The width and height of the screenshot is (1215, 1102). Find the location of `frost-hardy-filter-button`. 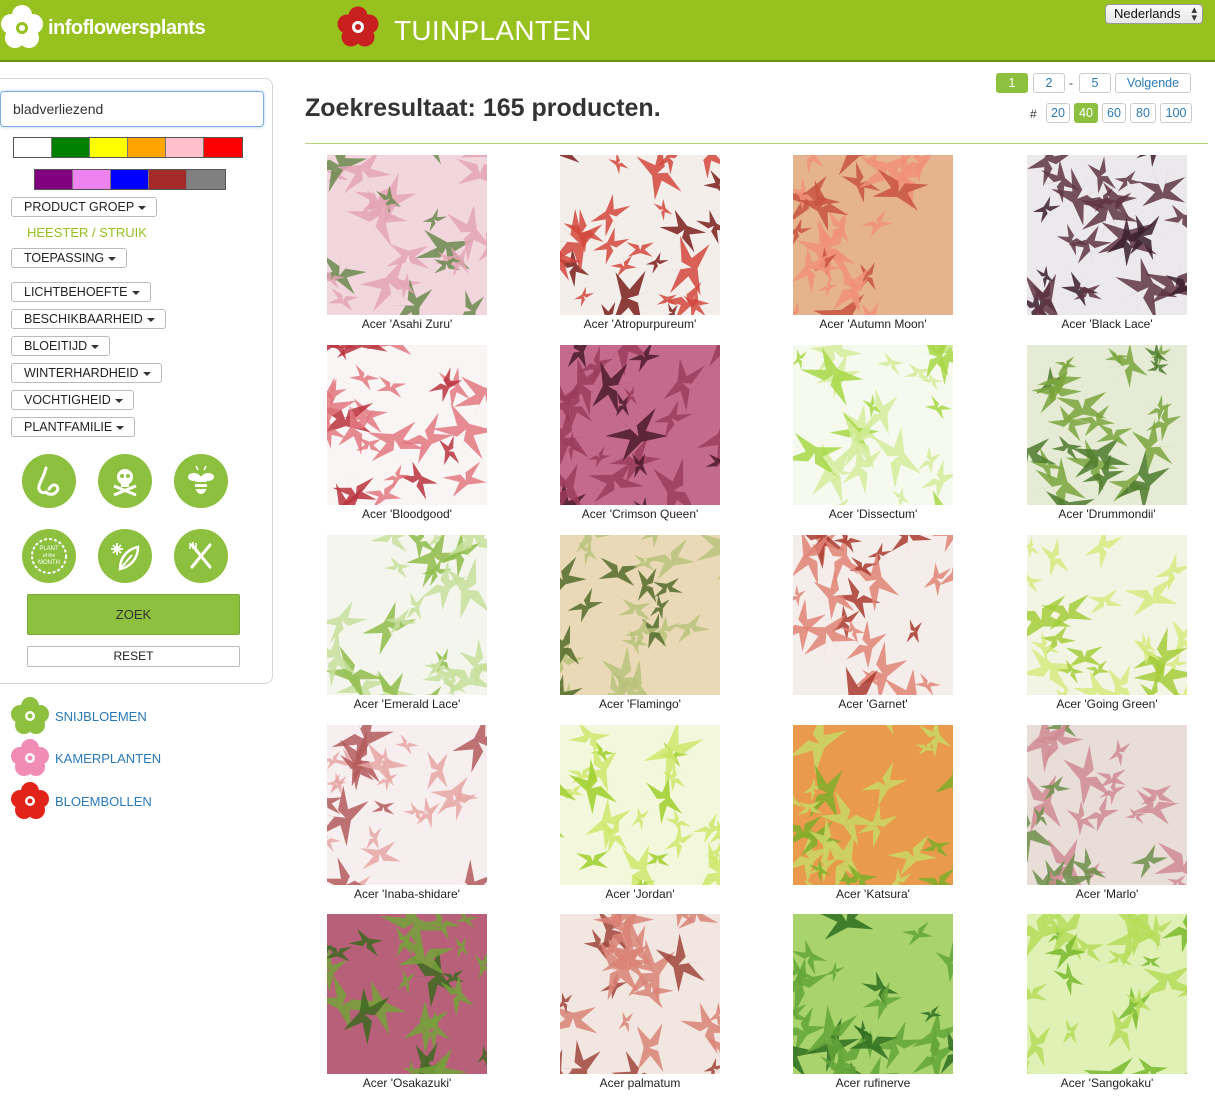

frost-hardy-filter-button is located at coordinates (125, 556).